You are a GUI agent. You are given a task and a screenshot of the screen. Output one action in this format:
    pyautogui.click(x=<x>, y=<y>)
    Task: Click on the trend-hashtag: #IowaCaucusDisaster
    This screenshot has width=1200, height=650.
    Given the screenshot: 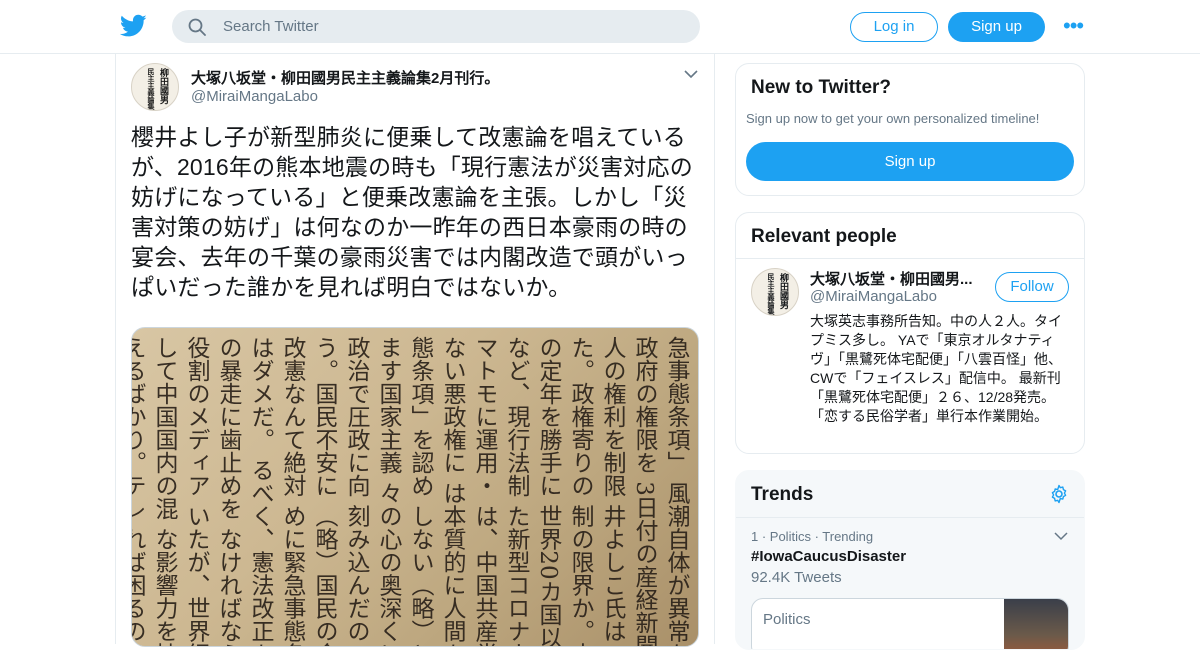 What is the action you would take?
    pyautogui.click(x=828, y=556)
    